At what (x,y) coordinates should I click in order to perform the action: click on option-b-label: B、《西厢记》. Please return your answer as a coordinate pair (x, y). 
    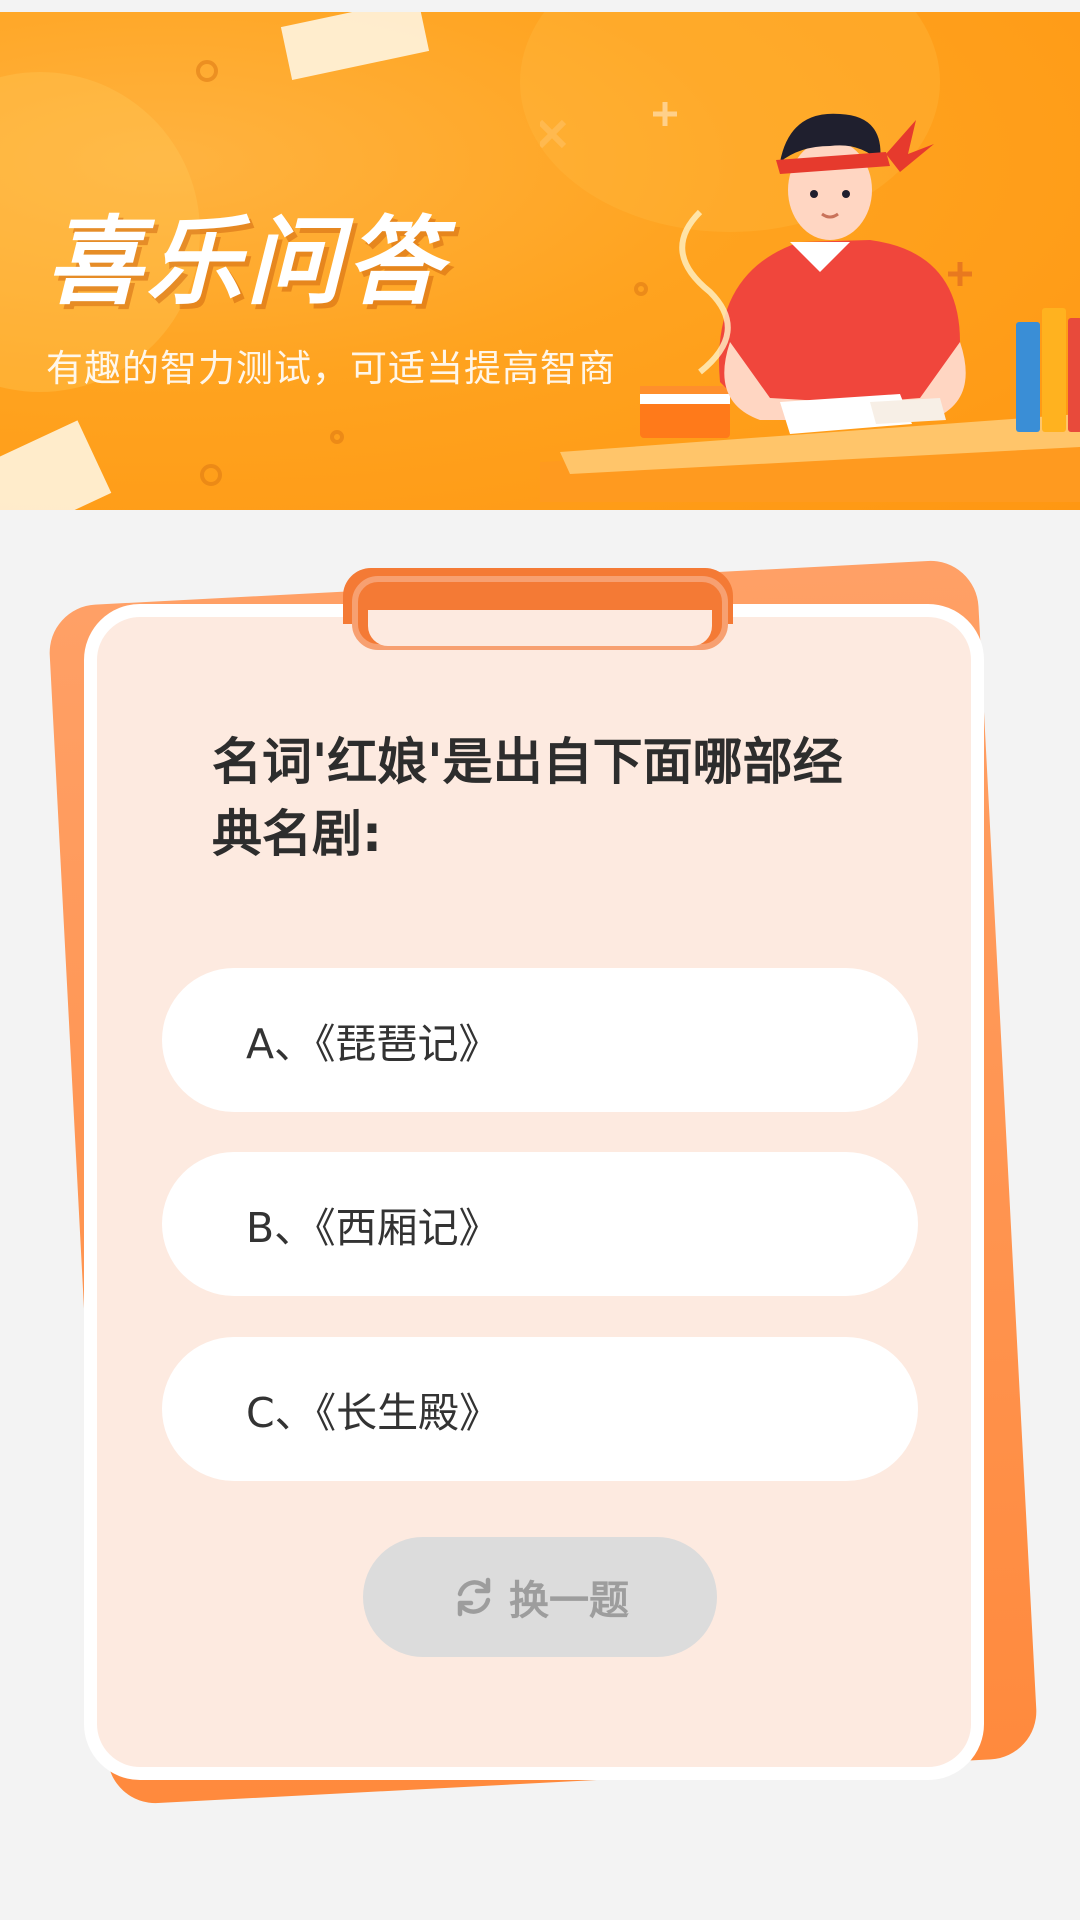
    Looking at the image, I should click on (373, 1228).